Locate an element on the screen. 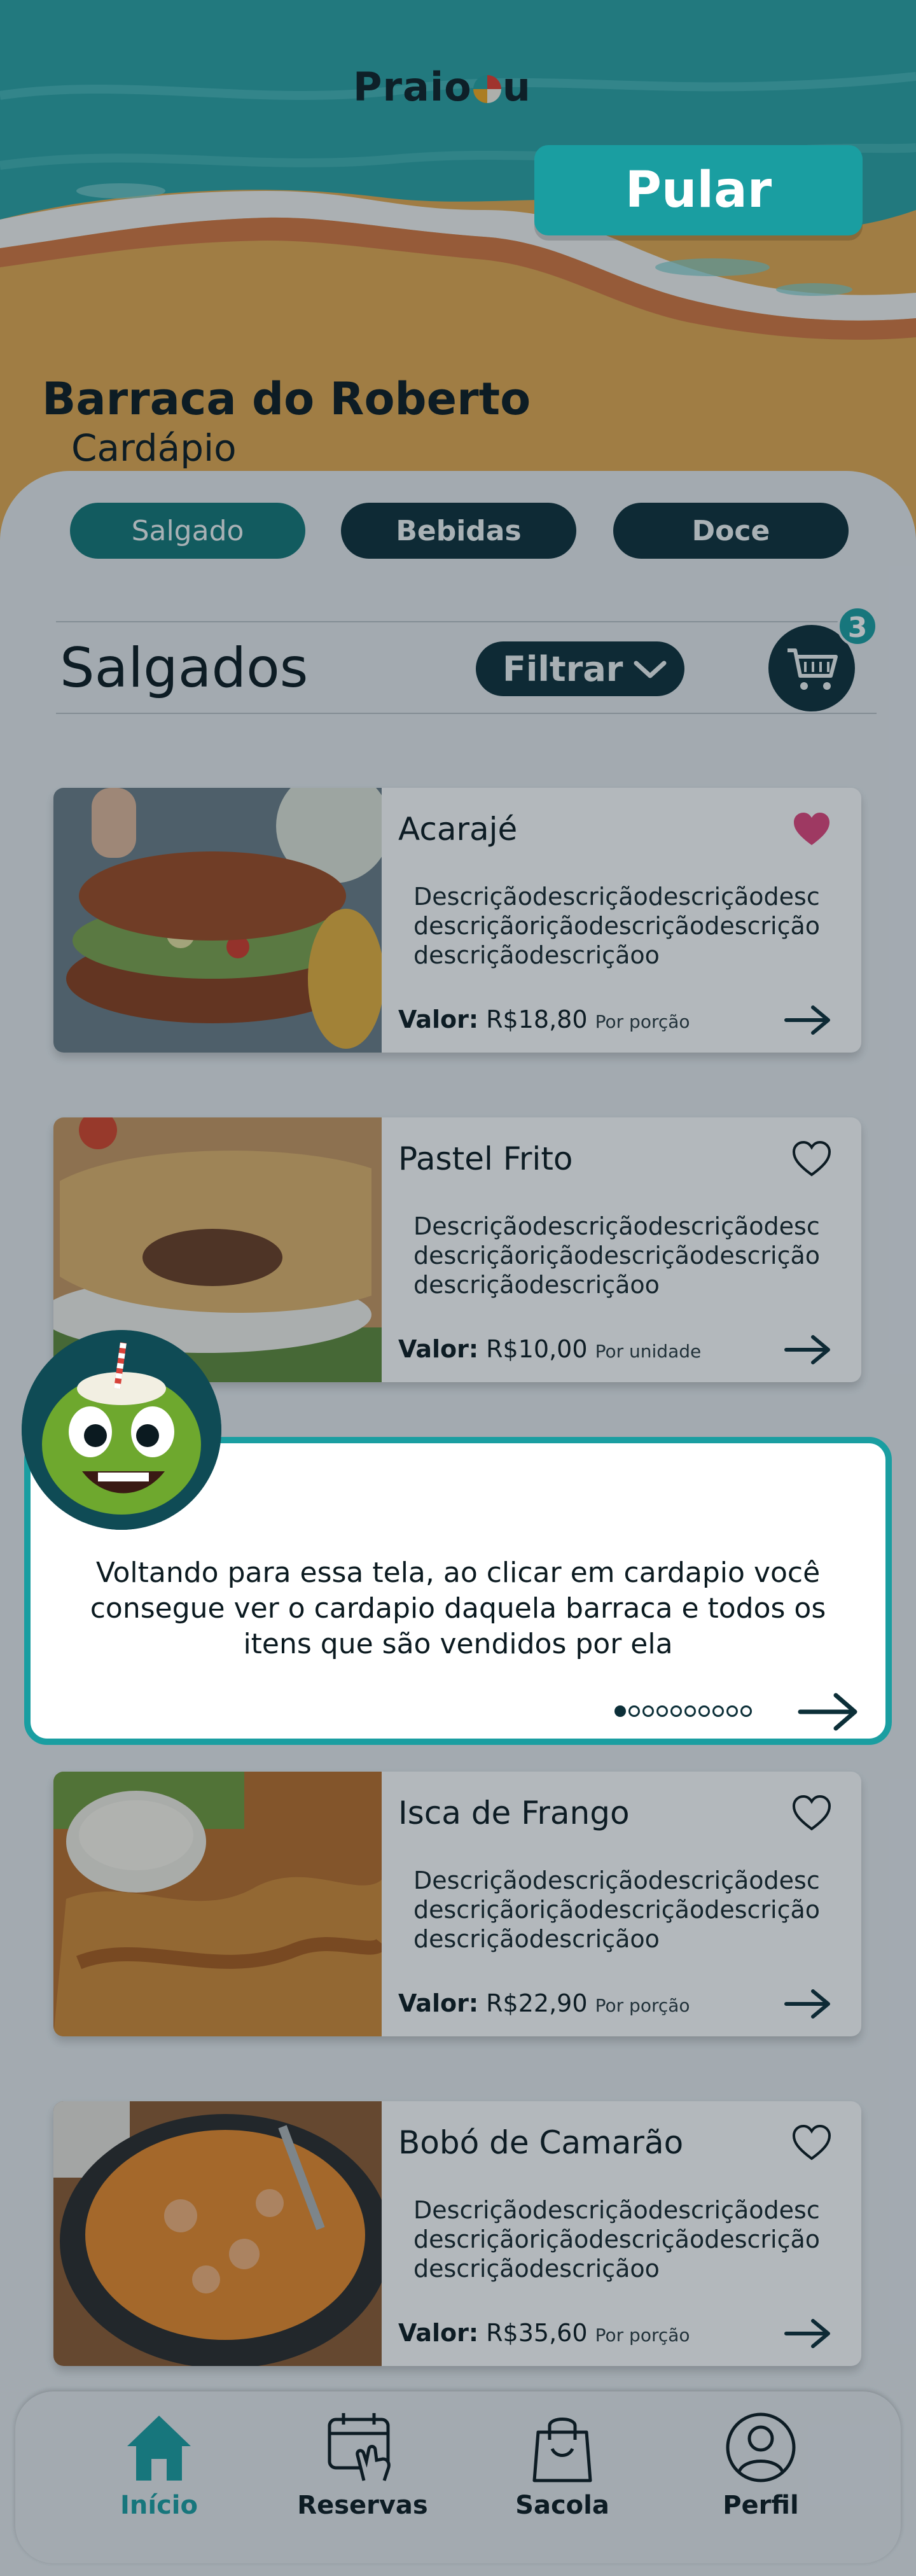 The width and height of the screenshot is (916, 2576). coconut-mascot is located at coordinates (121, 1430).